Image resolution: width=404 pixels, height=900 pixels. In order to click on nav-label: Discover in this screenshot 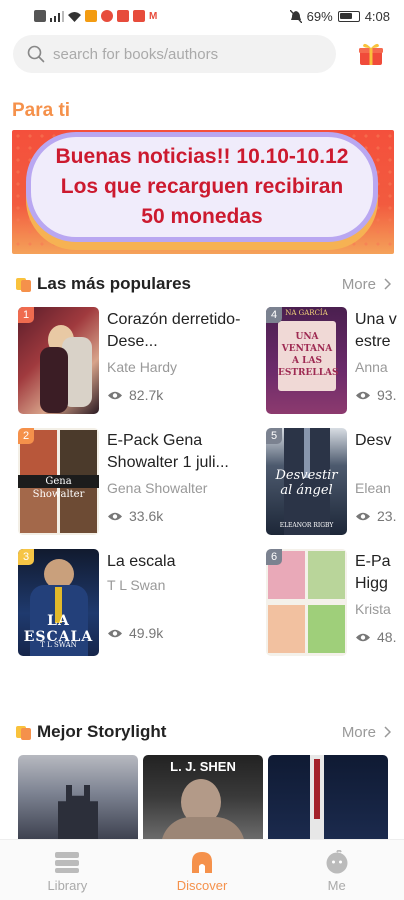, I will do `click(202, 885)`.